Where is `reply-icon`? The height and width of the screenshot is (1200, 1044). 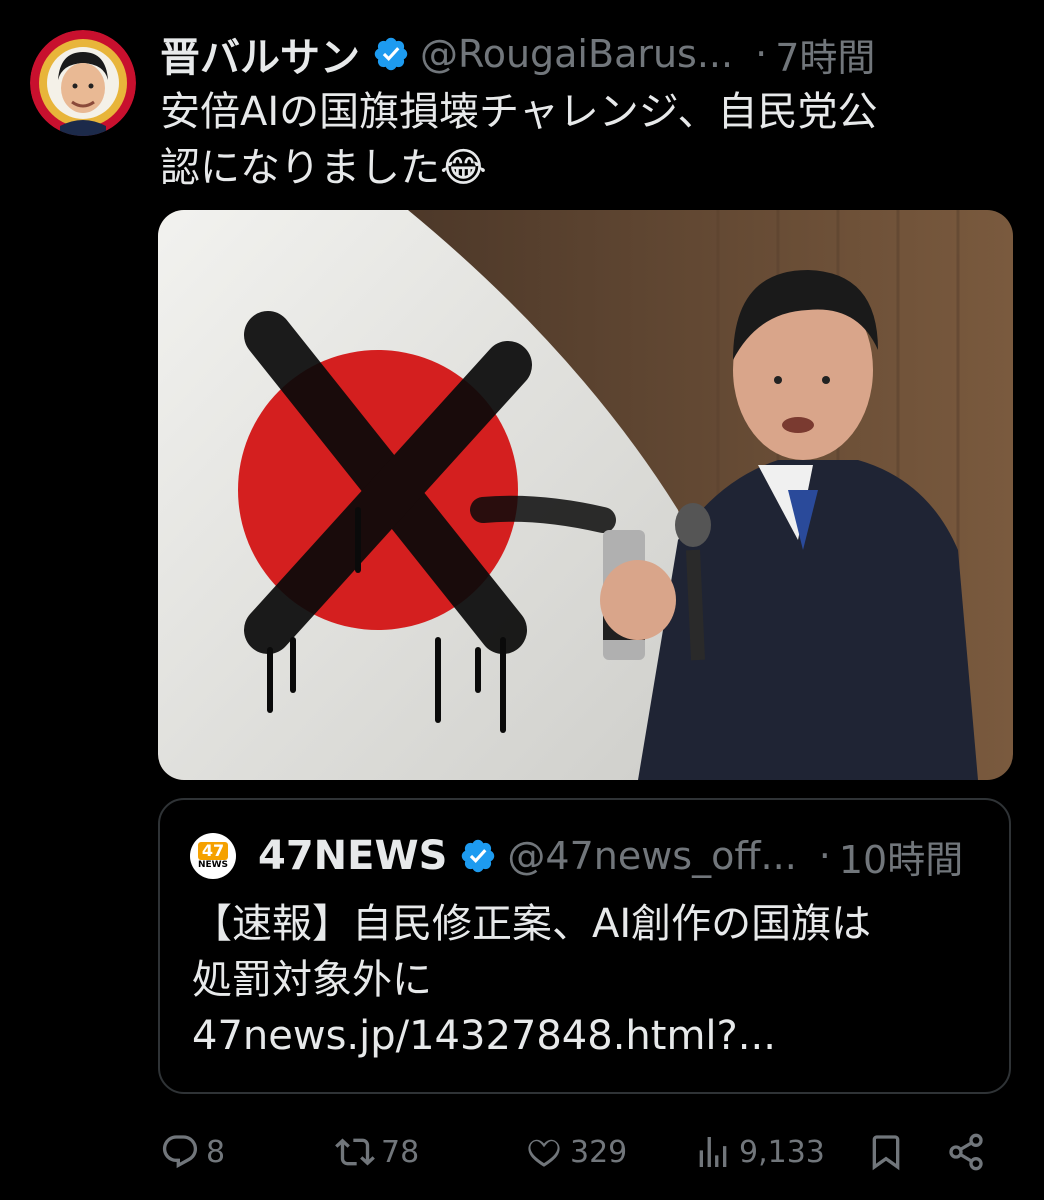 reply-icon is located at coordinates (180, 1152).